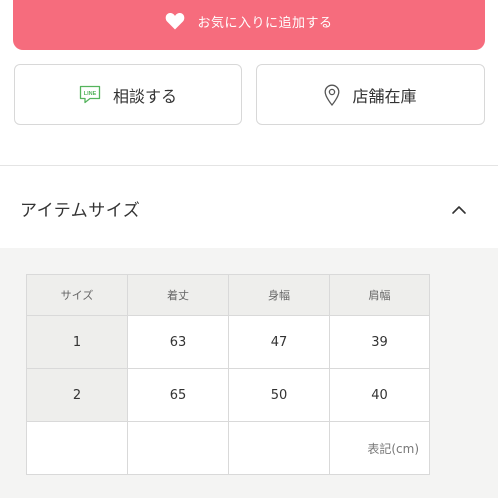 This screenshot has height=498, width=498. Describe the element at coordinates (379, 295) in the screenshot. I see `header-shoulder-width: 肩幅` at that location.